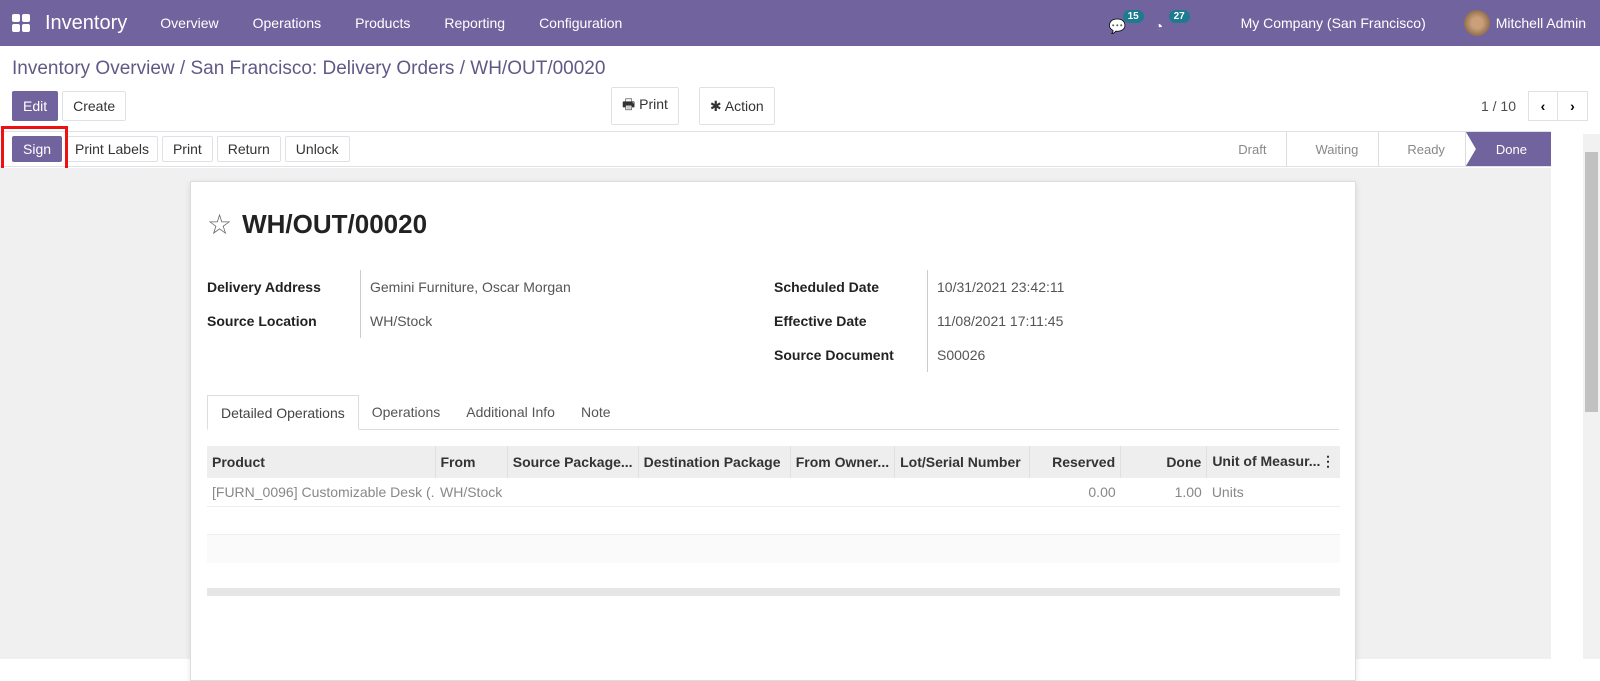 The image size is (1600, 681). What do you see at coordinates (219, 224) in the screenshot?
I see `star-icon: ☆` at bounding box center [219, 224].